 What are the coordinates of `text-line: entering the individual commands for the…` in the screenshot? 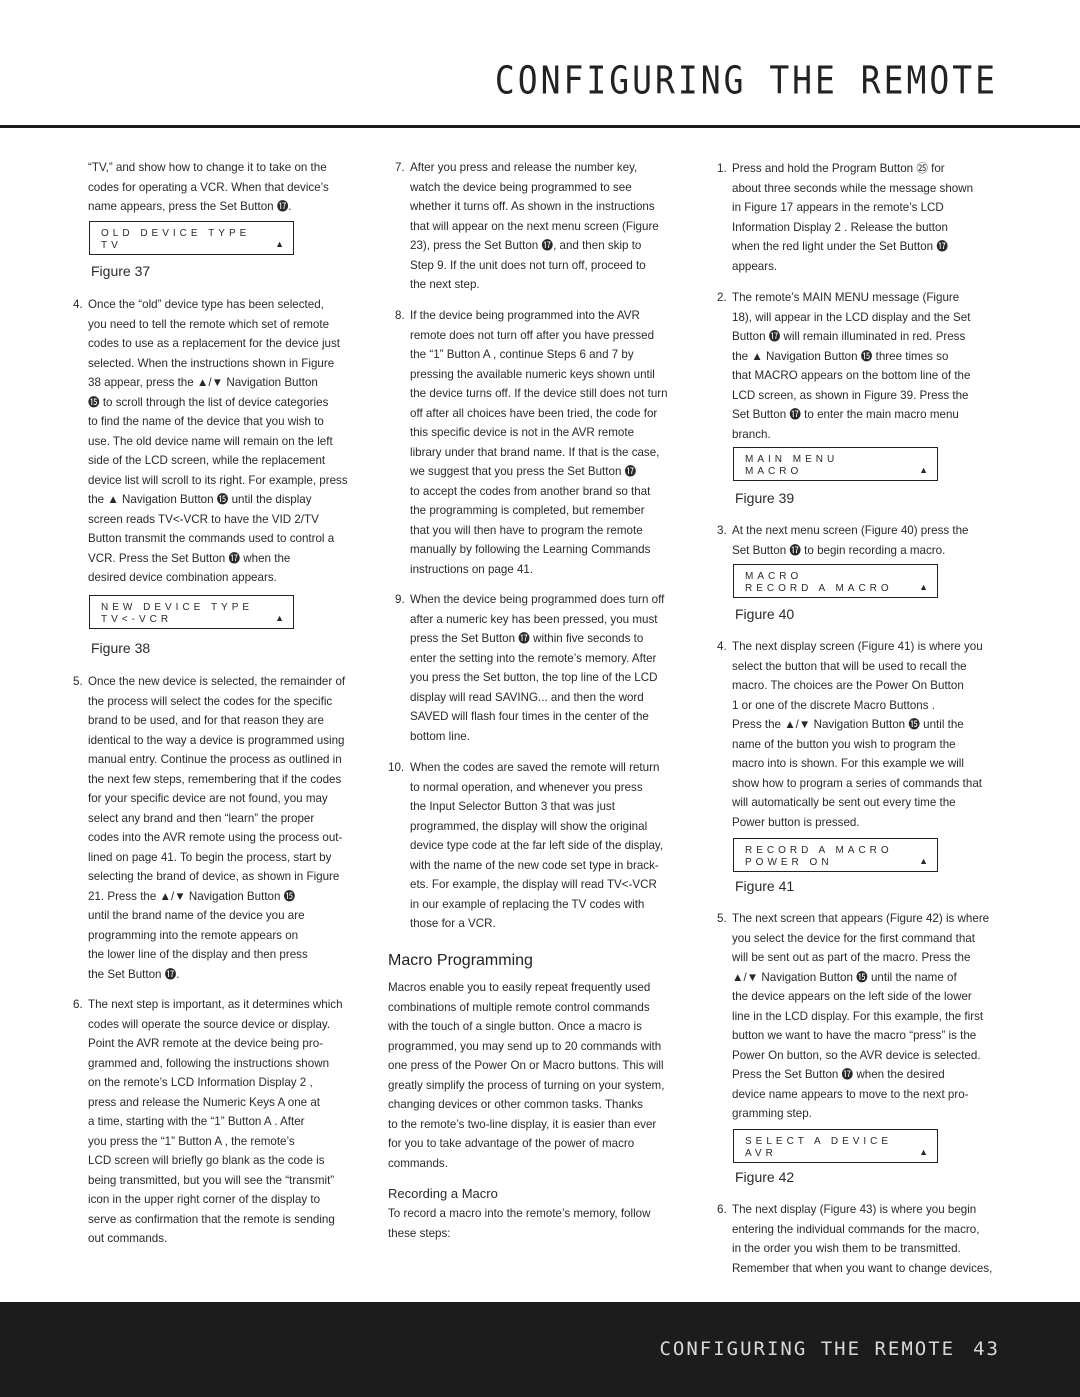 It's located at (856, 1229).